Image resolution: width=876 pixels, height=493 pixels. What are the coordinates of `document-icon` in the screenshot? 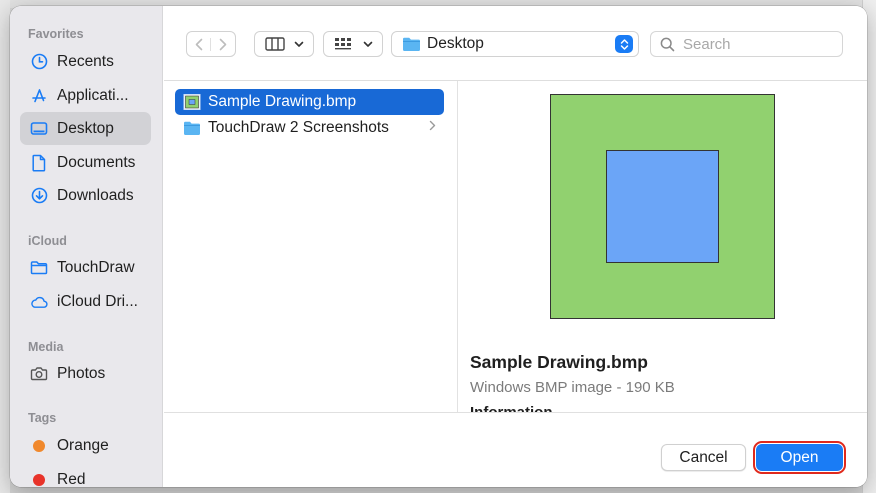 It's located at (39, 163).